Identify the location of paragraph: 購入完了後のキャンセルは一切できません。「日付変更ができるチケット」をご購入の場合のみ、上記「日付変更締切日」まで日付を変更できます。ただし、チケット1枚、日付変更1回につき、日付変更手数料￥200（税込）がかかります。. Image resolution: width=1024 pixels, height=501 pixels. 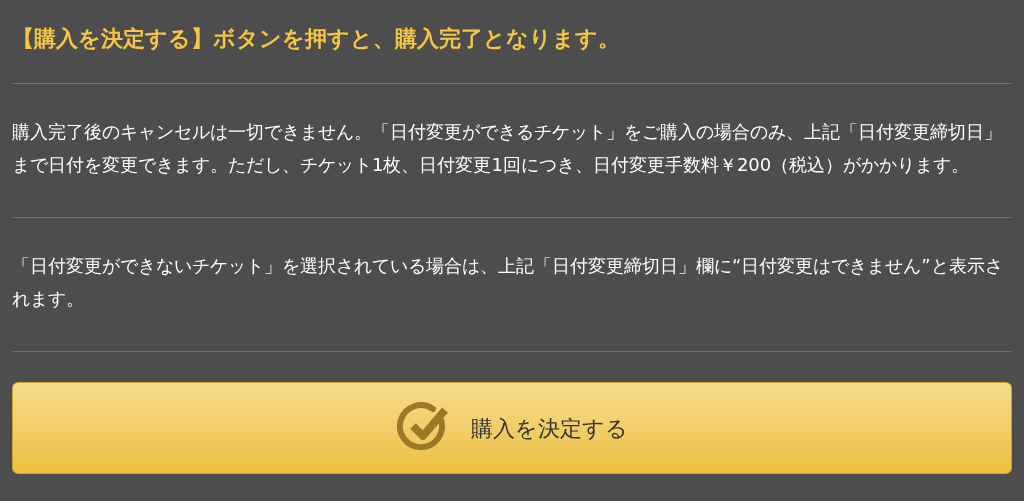
(507, 148).